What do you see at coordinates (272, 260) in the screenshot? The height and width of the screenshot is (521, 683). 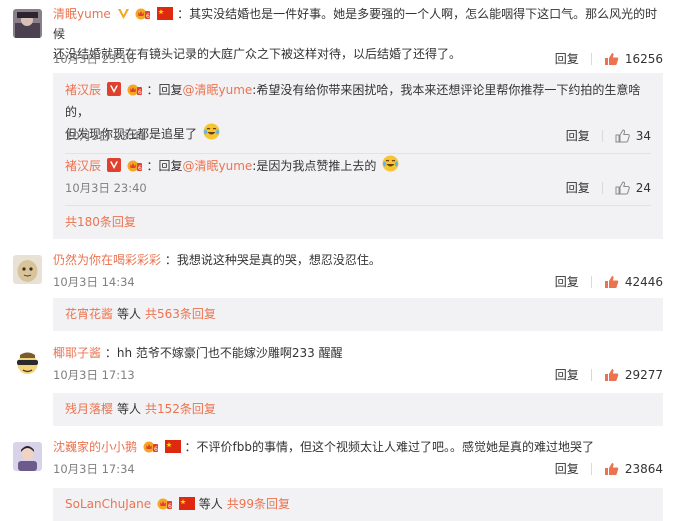 I see `comment-text: ：我想说这种哭是真的哭，想忍没忍住。` at bounding box center [272, 260].